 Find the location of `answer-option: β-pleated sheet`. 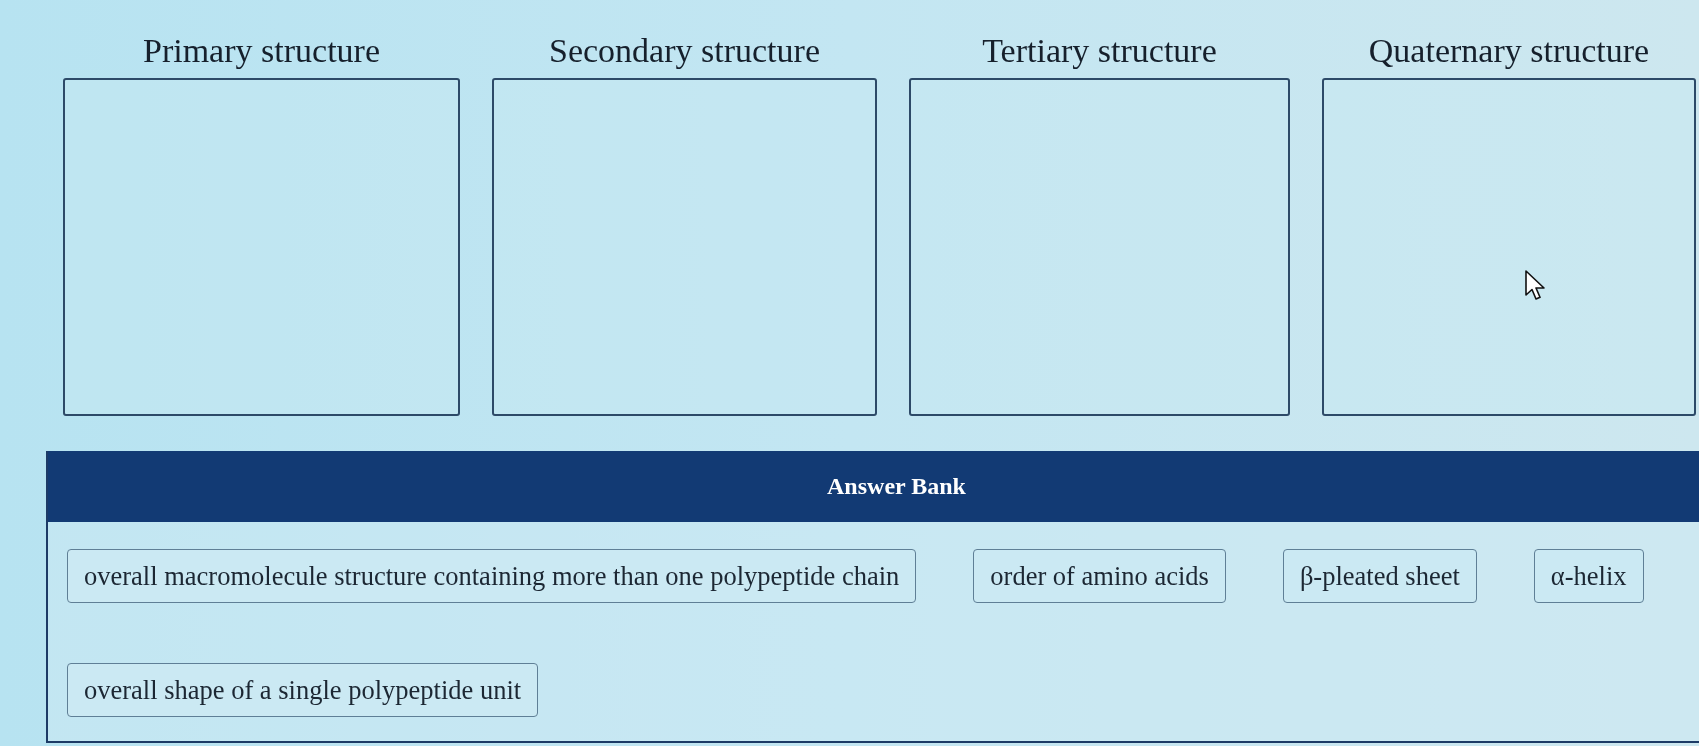

answer-option: β-pleated sheet is located at coordinates (1379, 576).